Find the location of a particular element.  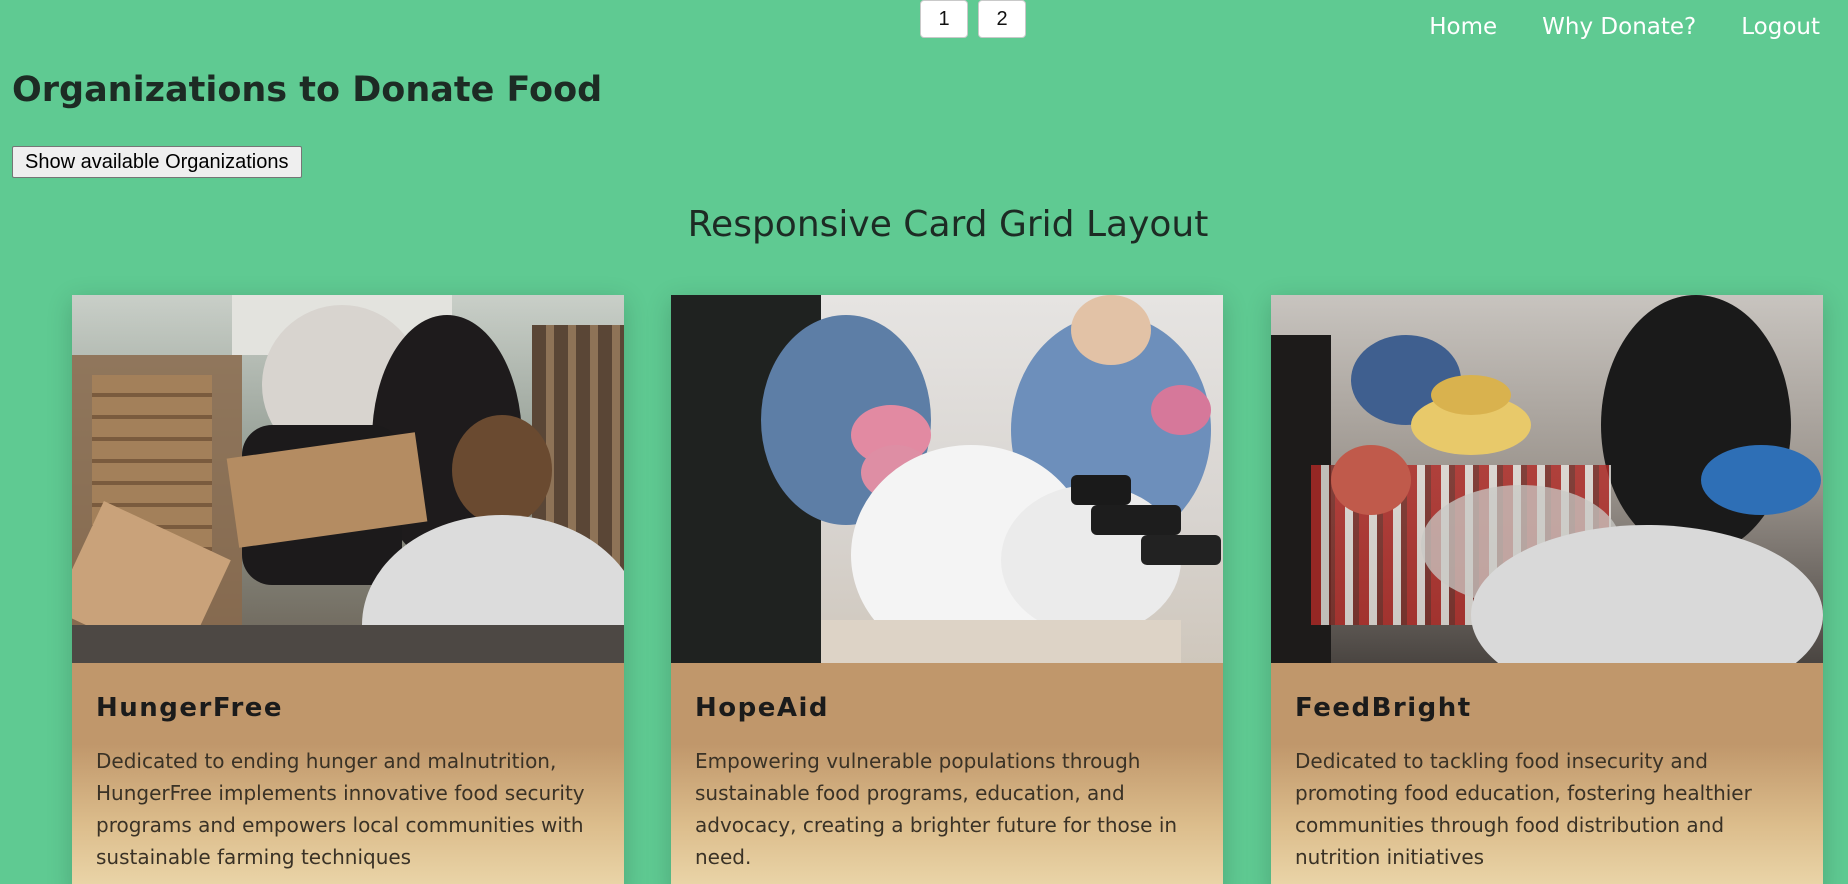

pagination: 1 2 is located at coordinates (973, 19).